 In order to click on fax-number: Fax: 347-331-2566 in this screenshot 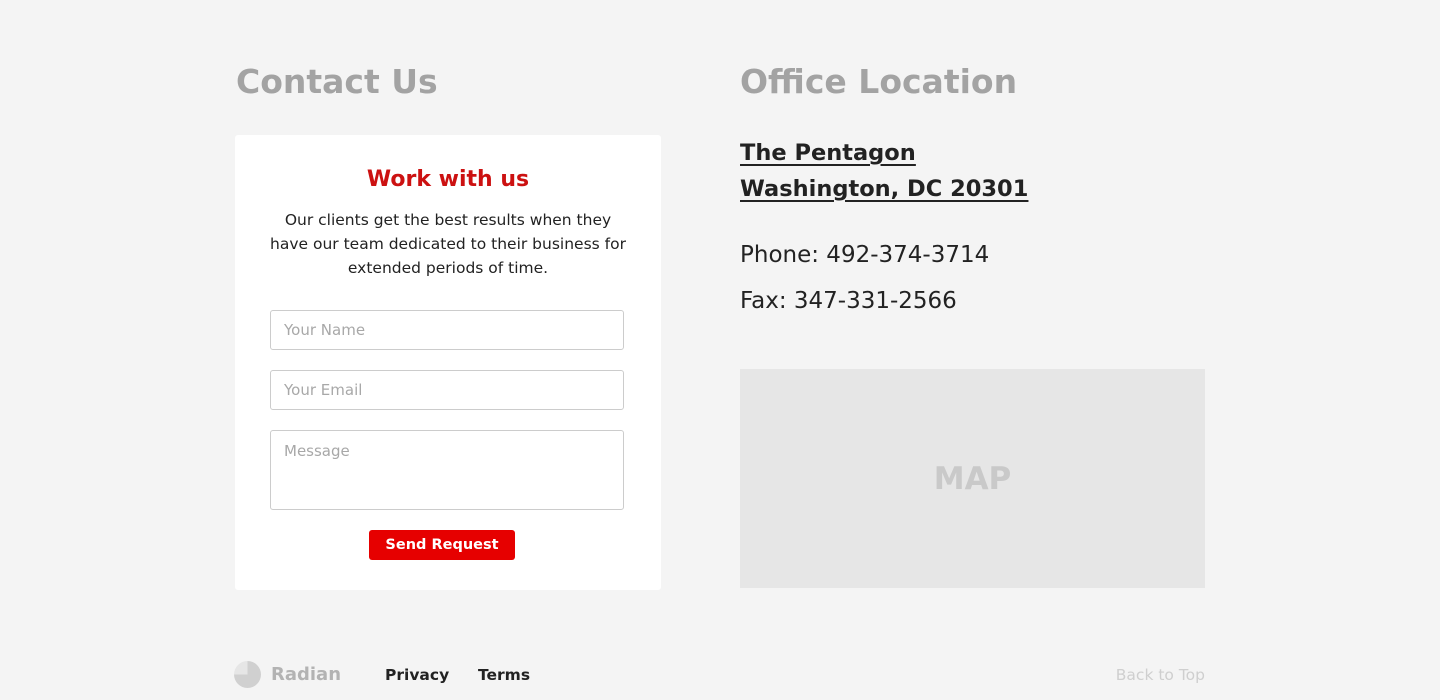, I will do `click(848, 301)`.